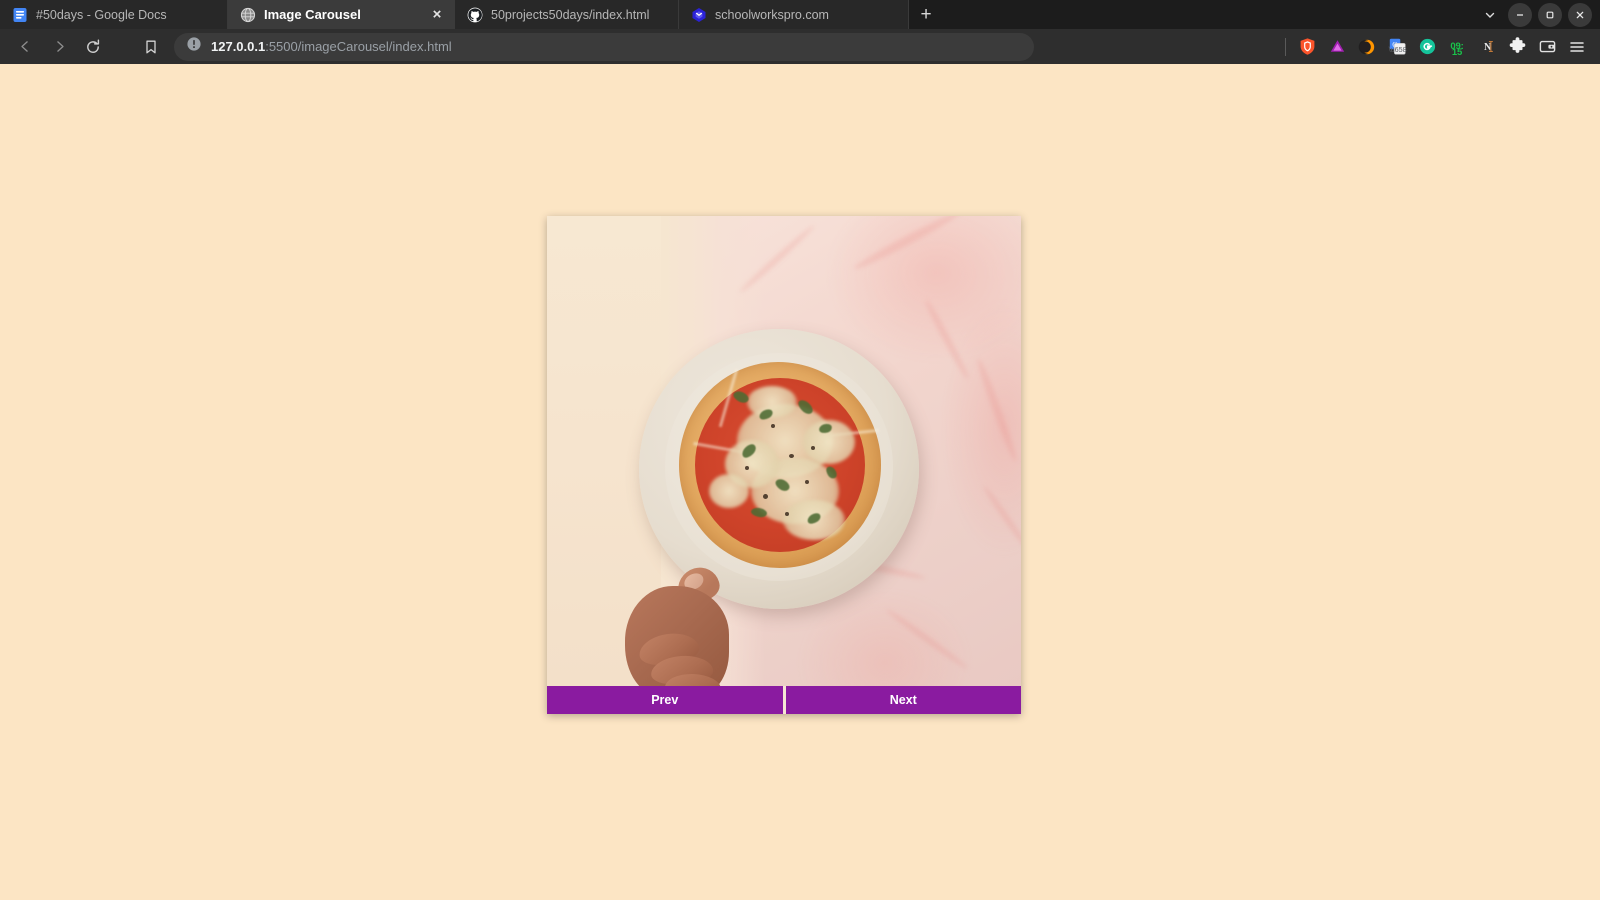 Image resolution: width=1600 pixels, height=900 pixels. Describe the element at coordinates (1517, 47) in the screenshot. I see `extensions-puzzle-icon` at that location.